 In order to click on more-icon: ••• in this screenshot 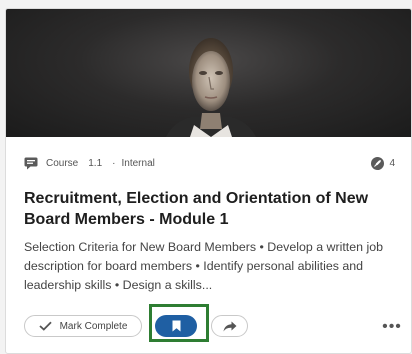, I will do `click(392, 326)`.